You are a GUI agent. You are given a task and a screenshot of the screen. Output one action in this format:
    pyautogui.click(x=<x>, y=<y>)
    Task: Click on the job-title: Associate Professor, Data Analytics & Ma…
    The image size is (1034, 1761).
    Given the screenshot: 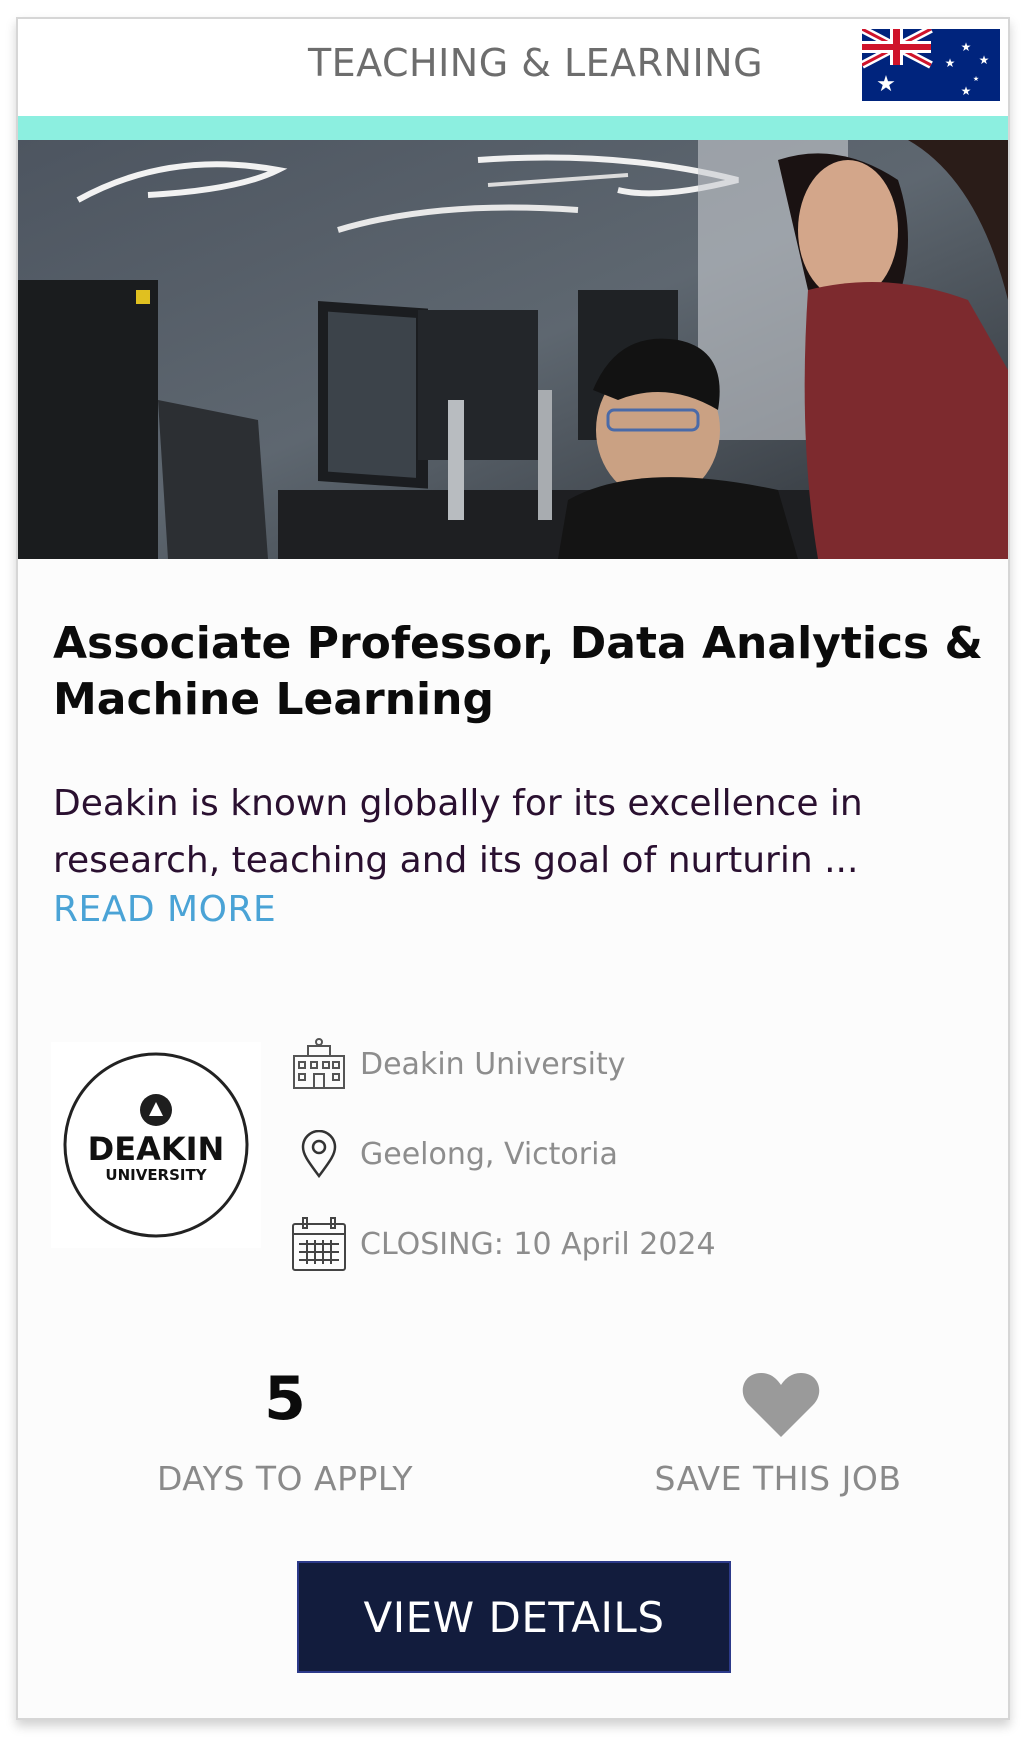 What is the action you would take?
    pyautogui.click(x=518, y=672)
    